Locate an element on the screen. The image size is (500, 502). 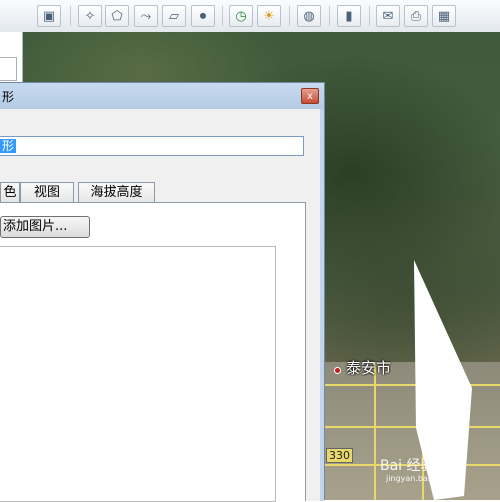
ruler-icon: ▮ is located at coordinates (349, 16).